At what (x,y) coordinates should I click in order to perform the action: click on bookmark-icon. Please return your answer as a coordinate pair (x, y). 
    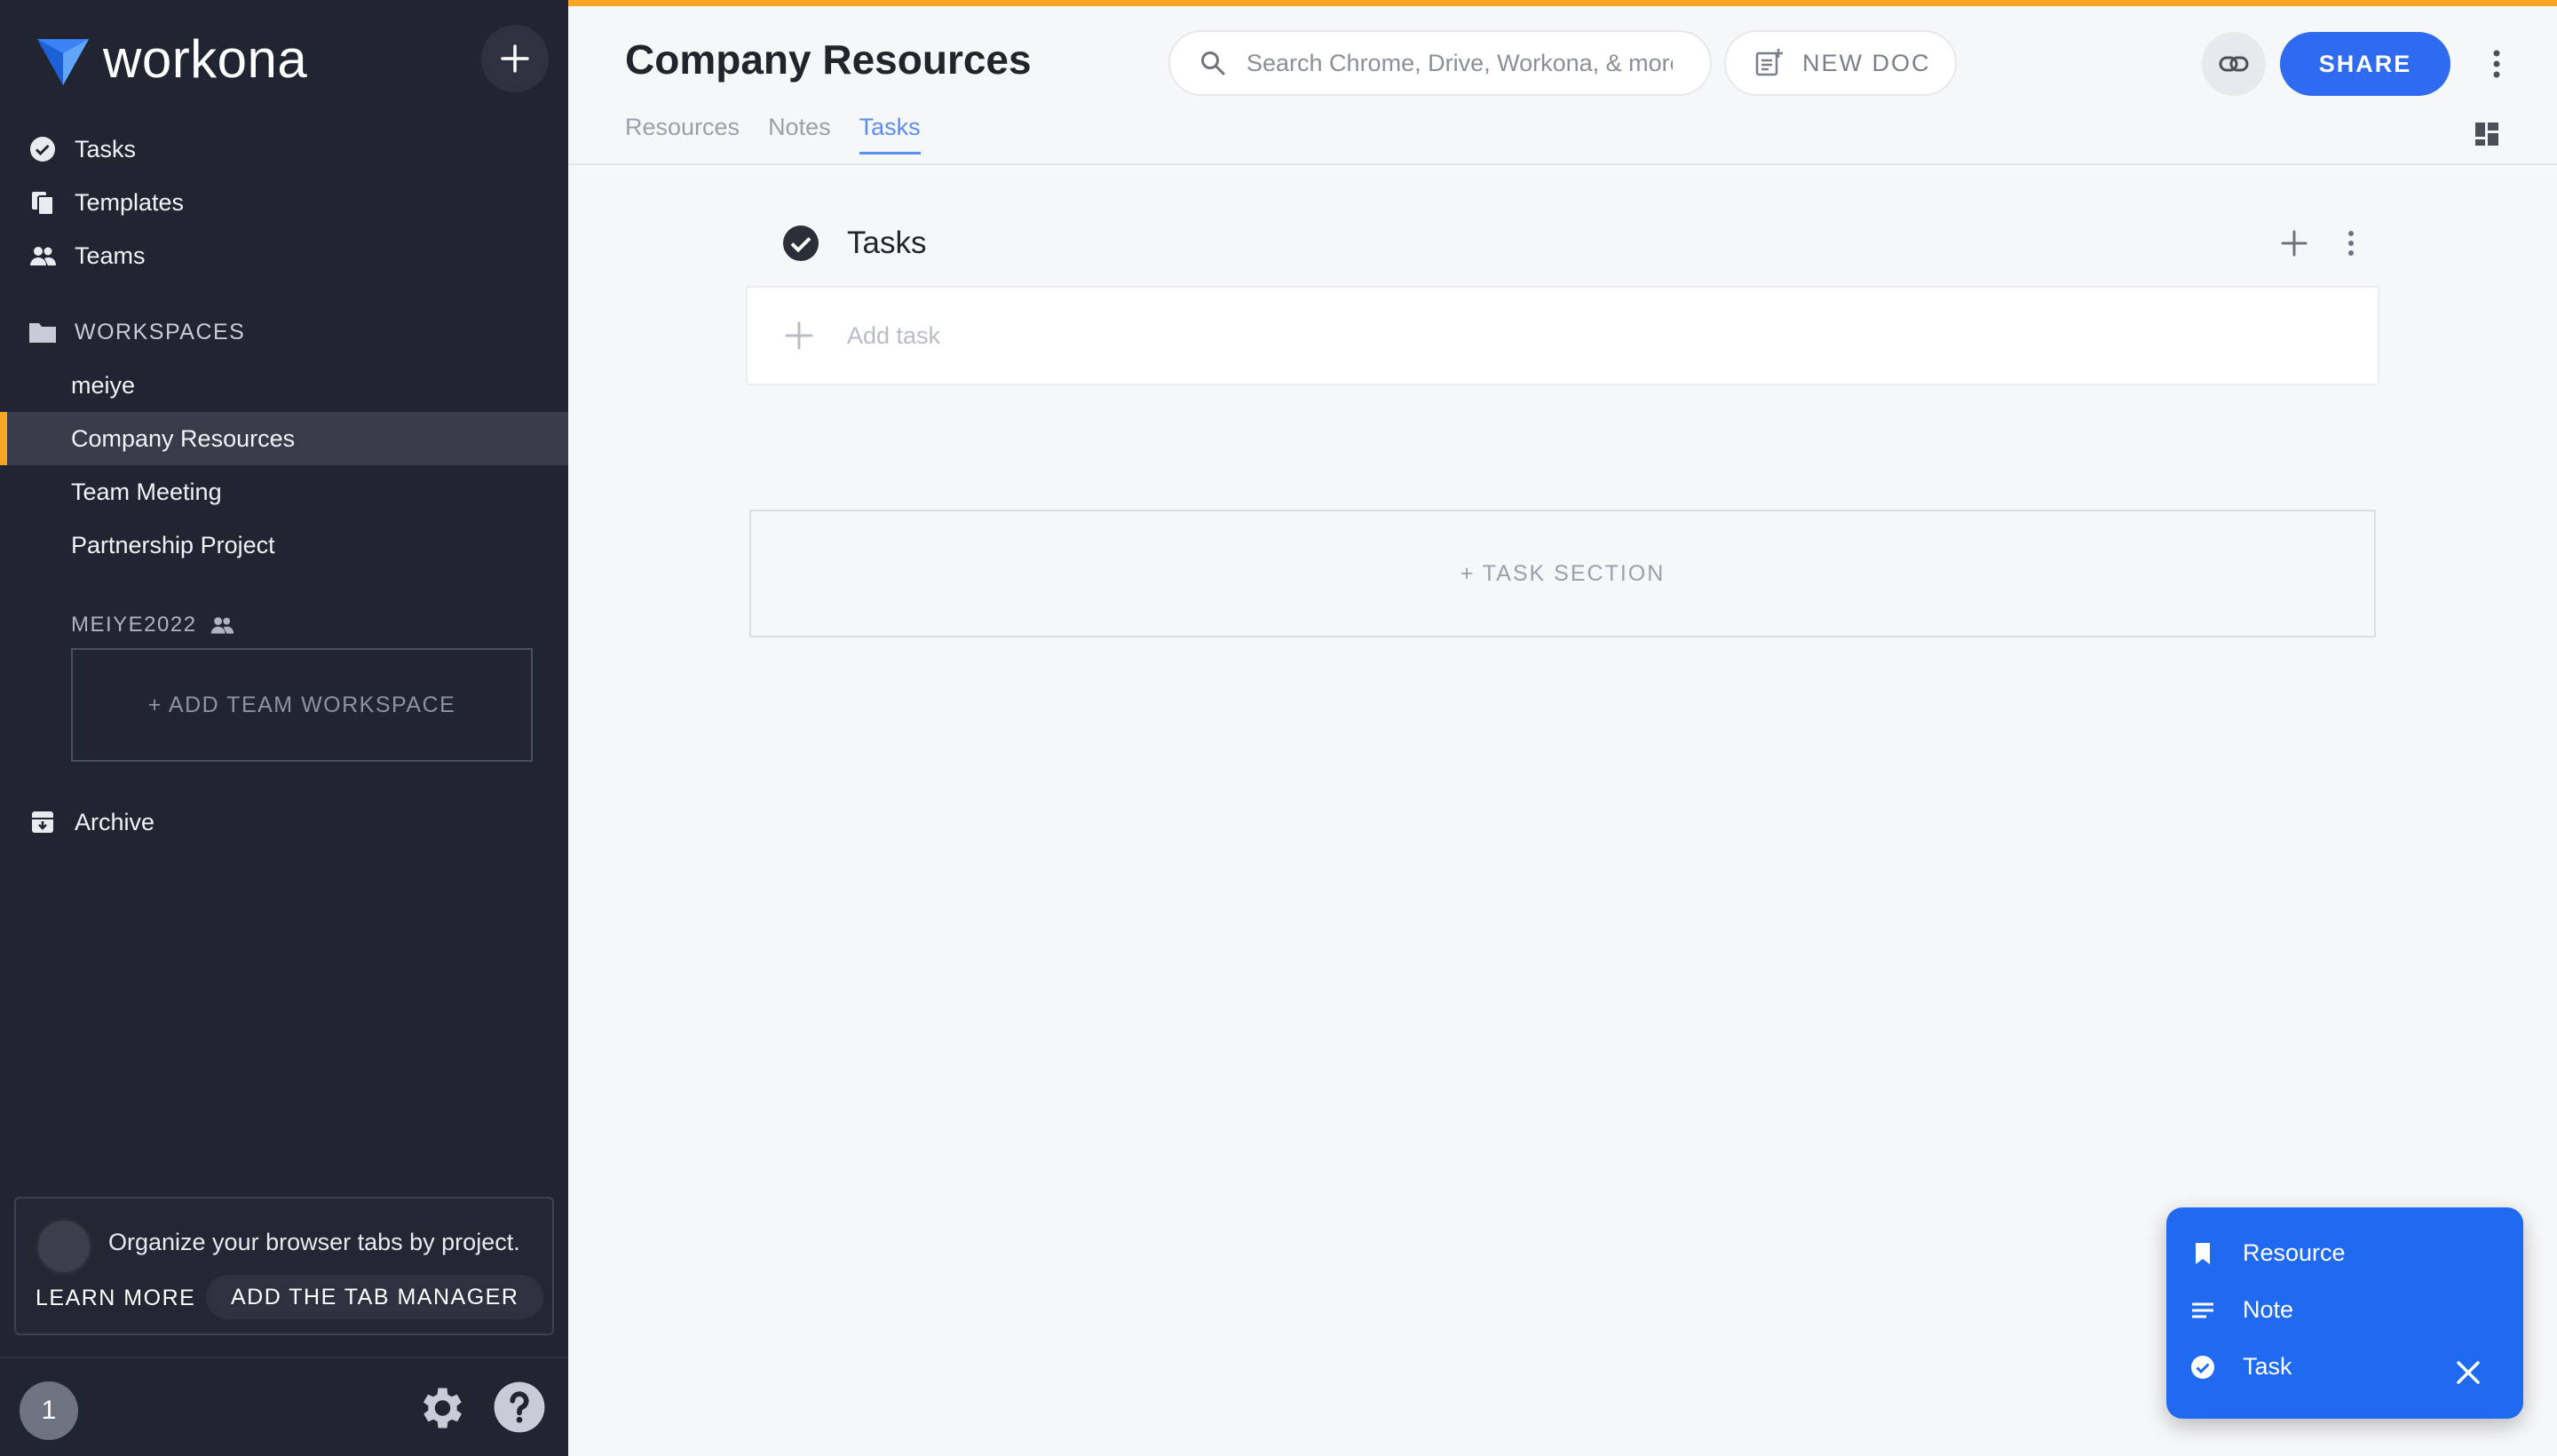
    Looking at the image, I should click on (2203, 1253).